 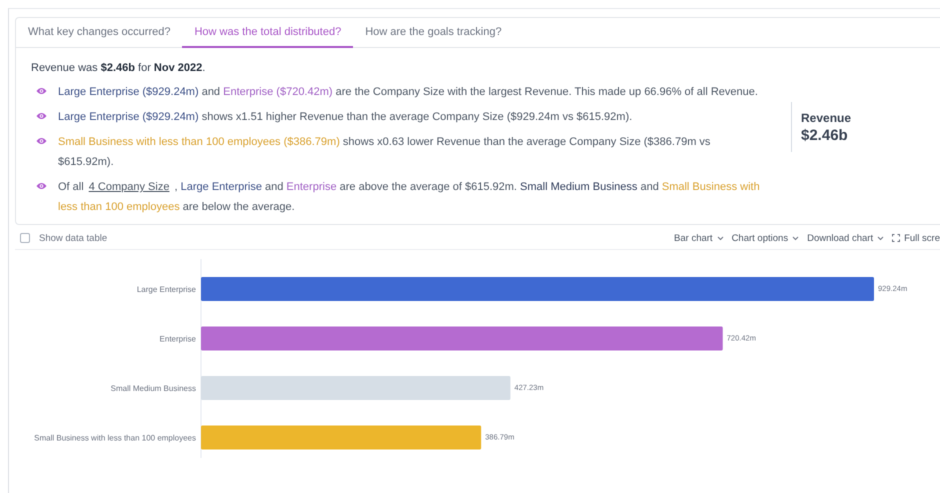 I want to click on checkbox-label: Show data table, so click(x=73, y=238).